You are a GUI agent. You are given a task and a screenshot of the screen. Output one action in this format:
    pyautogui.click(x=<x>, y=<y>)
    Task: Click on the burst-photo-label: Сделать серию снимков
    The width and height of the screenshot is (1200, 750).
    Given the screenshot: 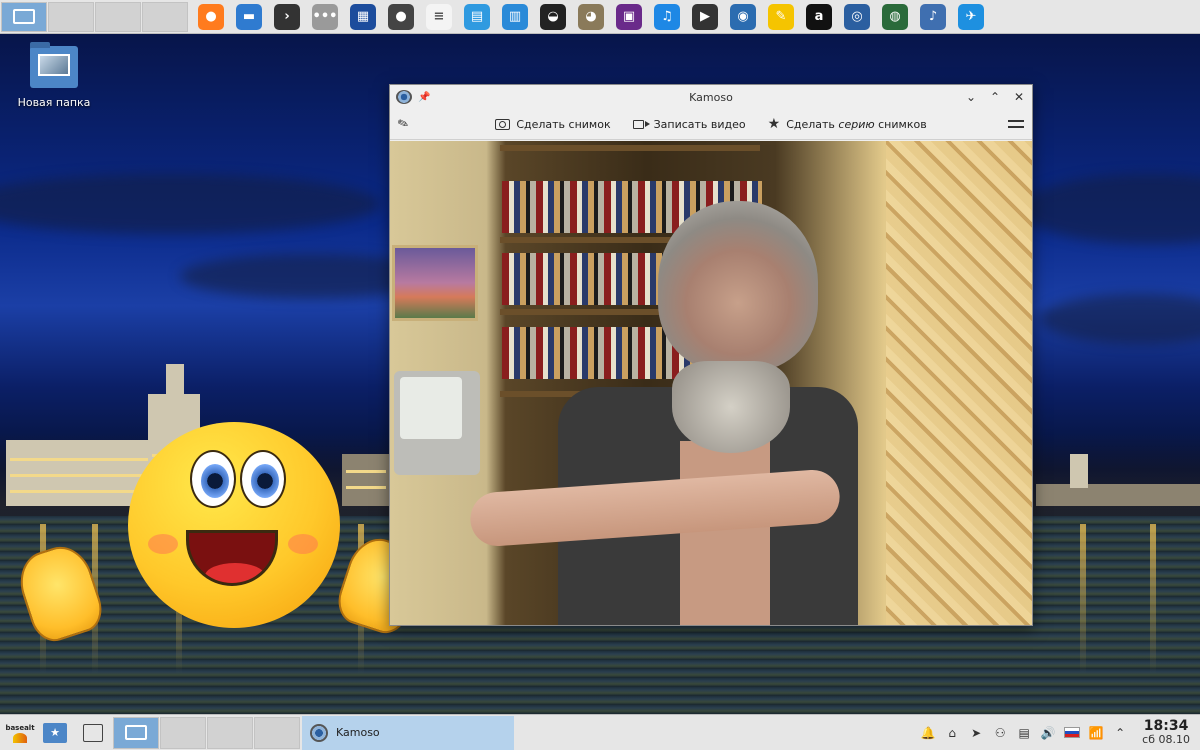 What is the action you would take?
    pyautogui.click(x=856, y=124)
    